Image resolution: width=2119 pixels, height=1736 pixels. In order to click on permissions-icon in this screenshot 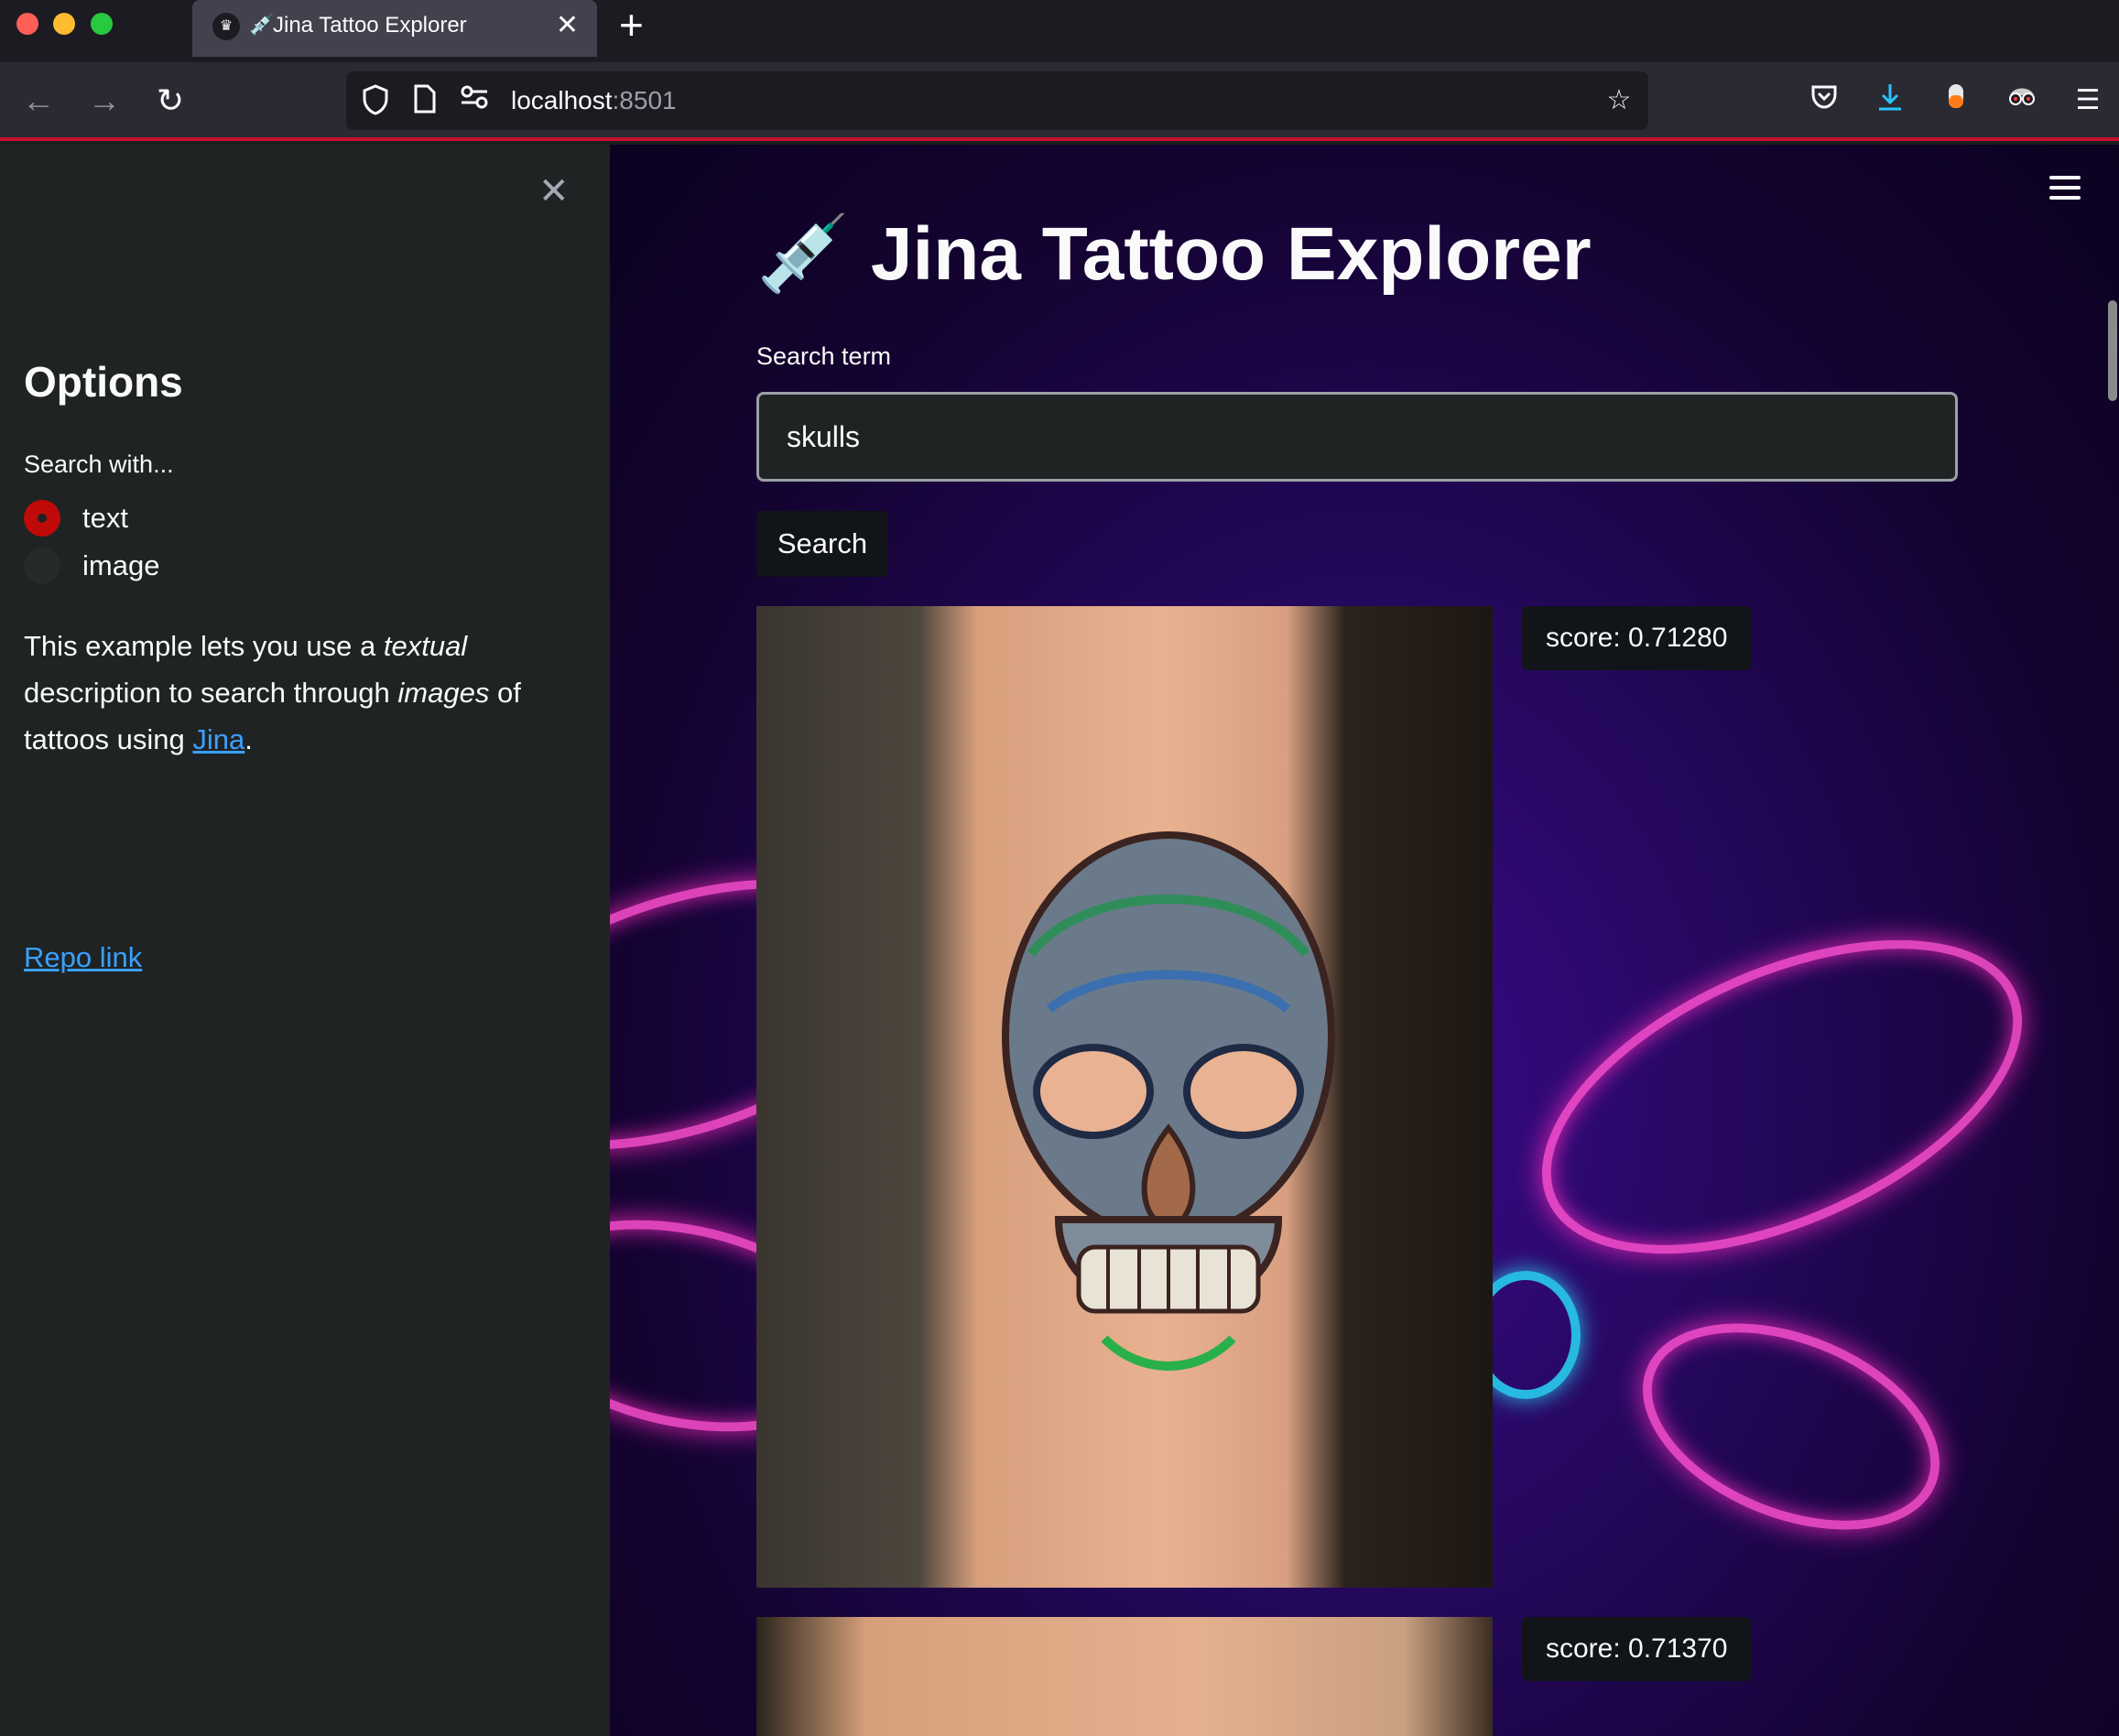, I will do `click(474, 101)`.